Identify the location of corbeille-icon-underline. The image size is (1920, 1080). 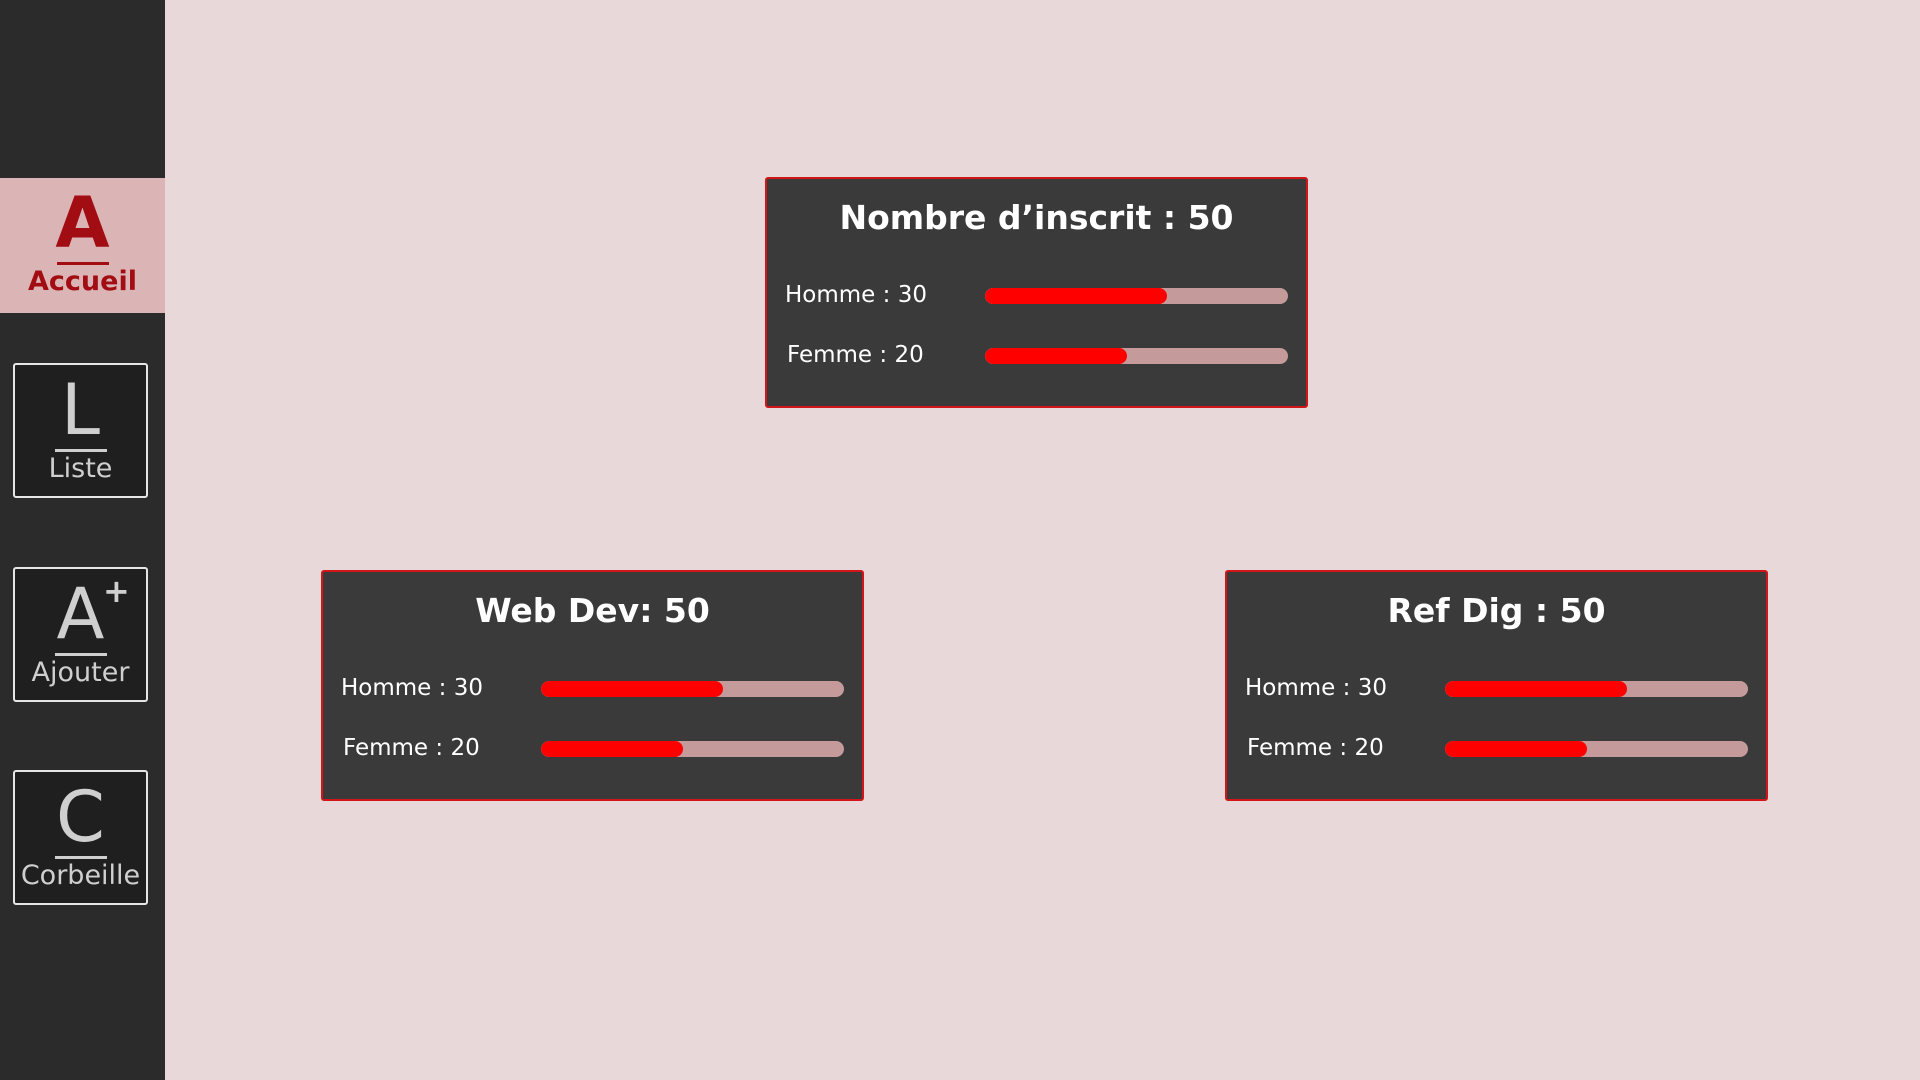
(80, 857).